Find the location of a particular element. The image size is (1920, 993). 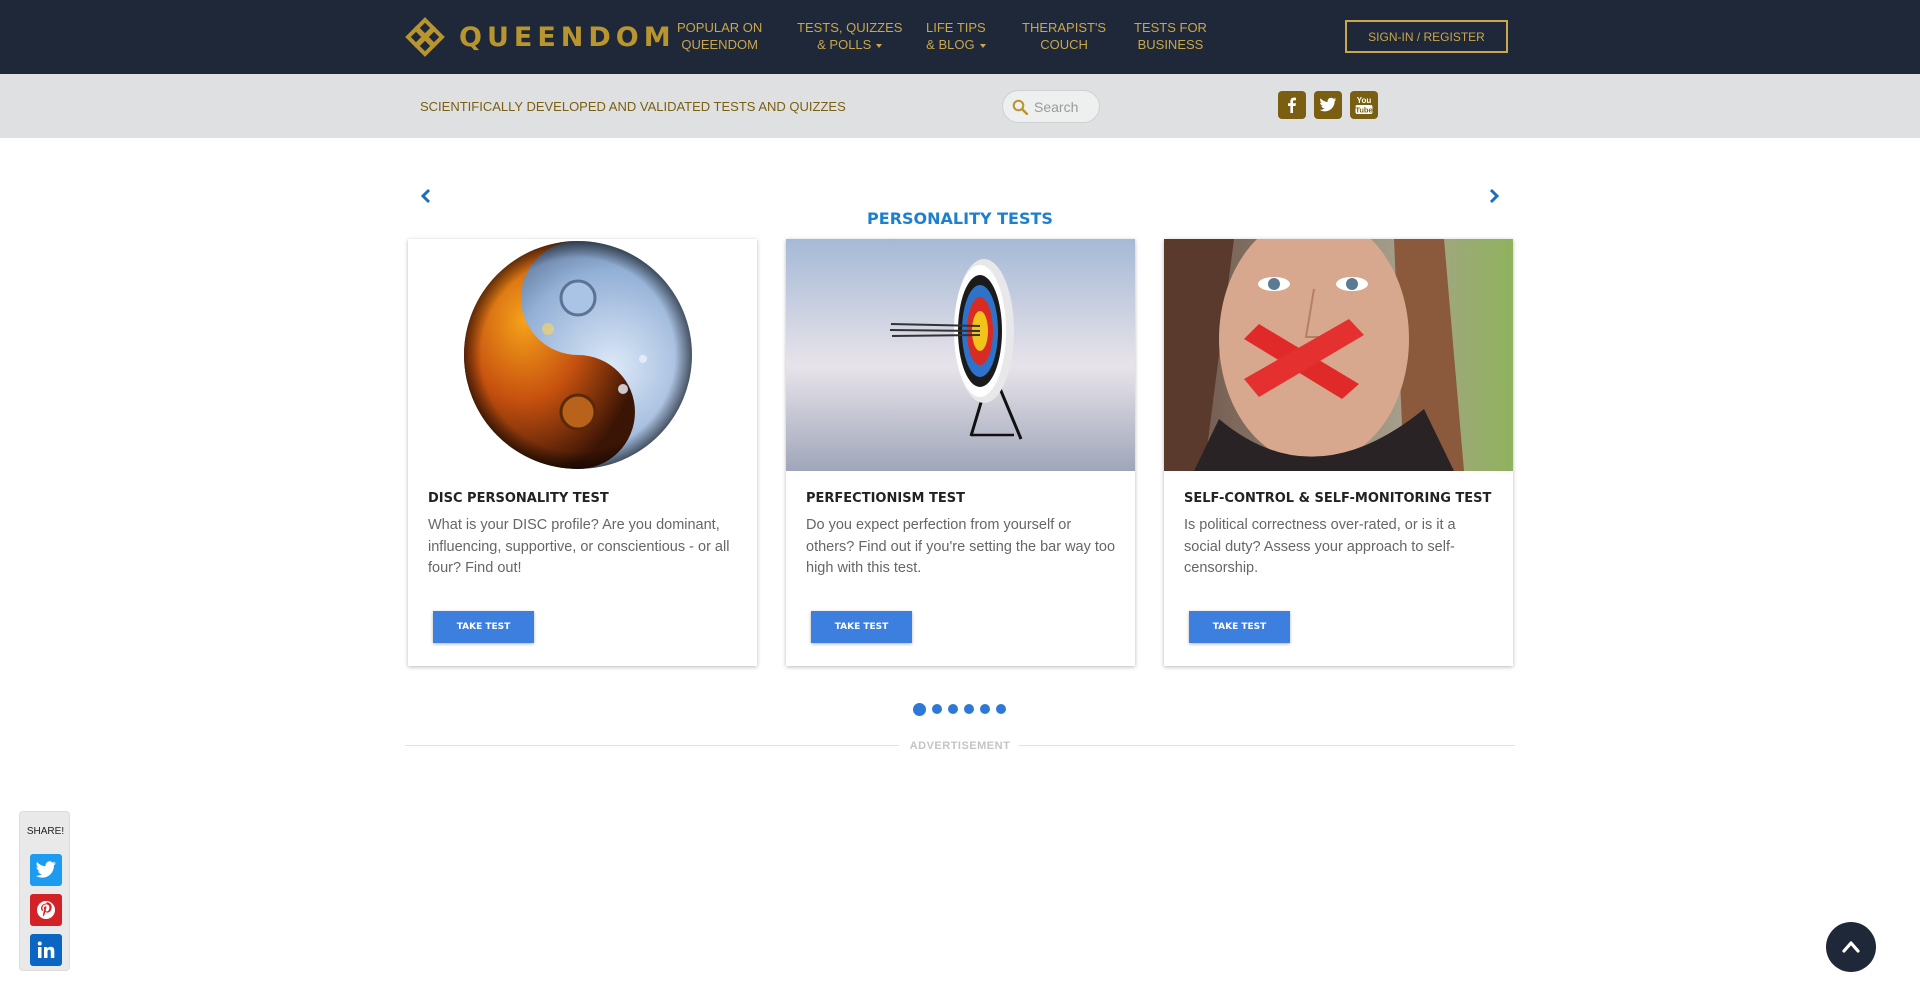

chevron-up-icon is located at coordinates (1851, 947).